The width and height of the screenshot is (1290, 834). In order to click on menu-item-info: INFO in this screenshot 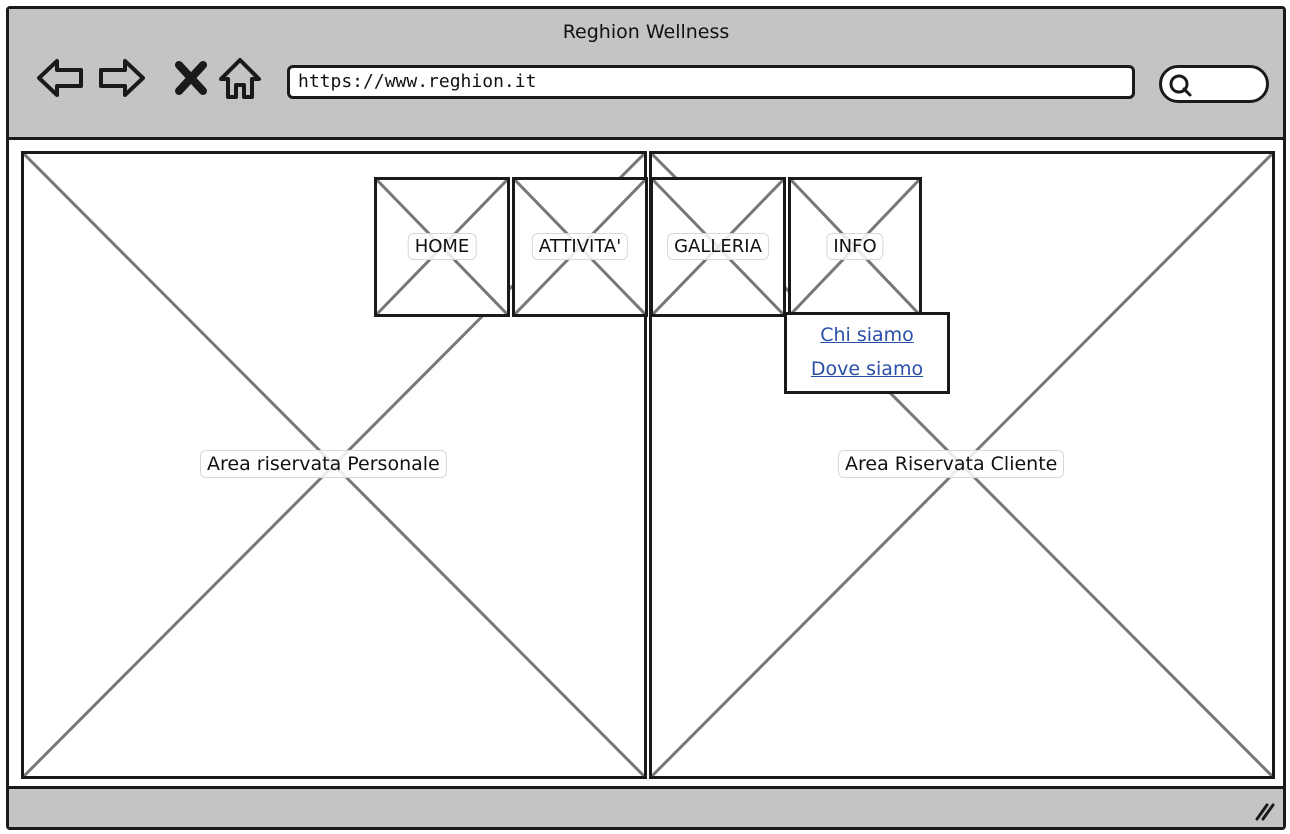, I will do `click(855, 247)`.